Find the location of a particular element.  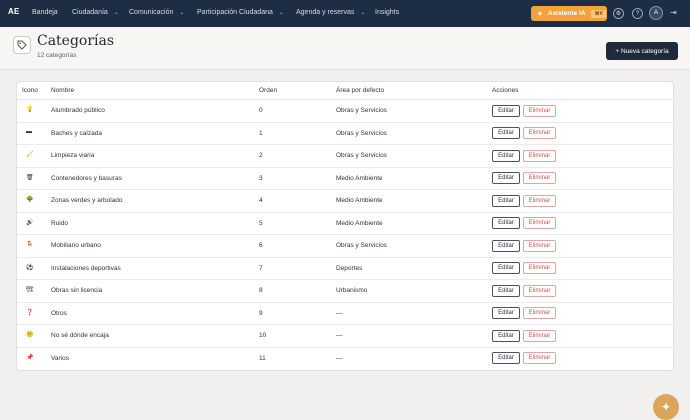

category-order: 8 is located at coordinates (261, 290).